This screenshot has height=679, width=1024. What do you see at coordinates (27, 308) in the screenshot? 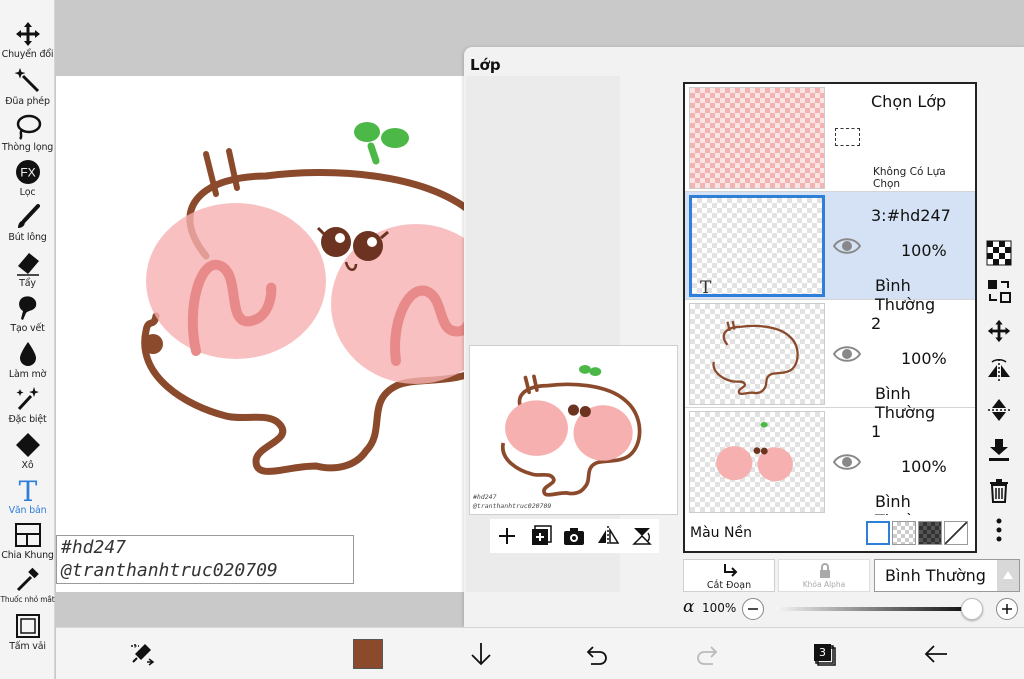
I see `smudge-icon` at bounding box center [27, 308].